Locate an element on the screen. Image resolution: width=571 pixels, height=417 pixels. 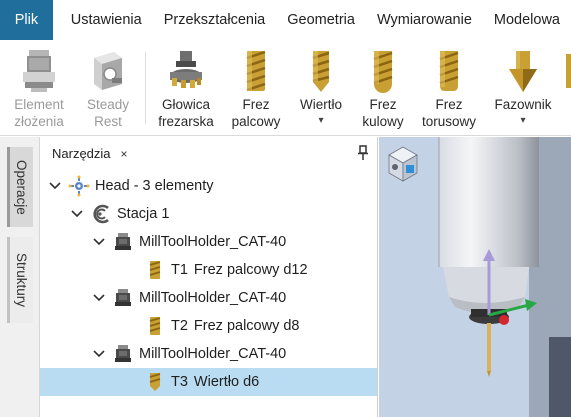
tab-tools: Narzędzia × is located at coordinates (88, 153).